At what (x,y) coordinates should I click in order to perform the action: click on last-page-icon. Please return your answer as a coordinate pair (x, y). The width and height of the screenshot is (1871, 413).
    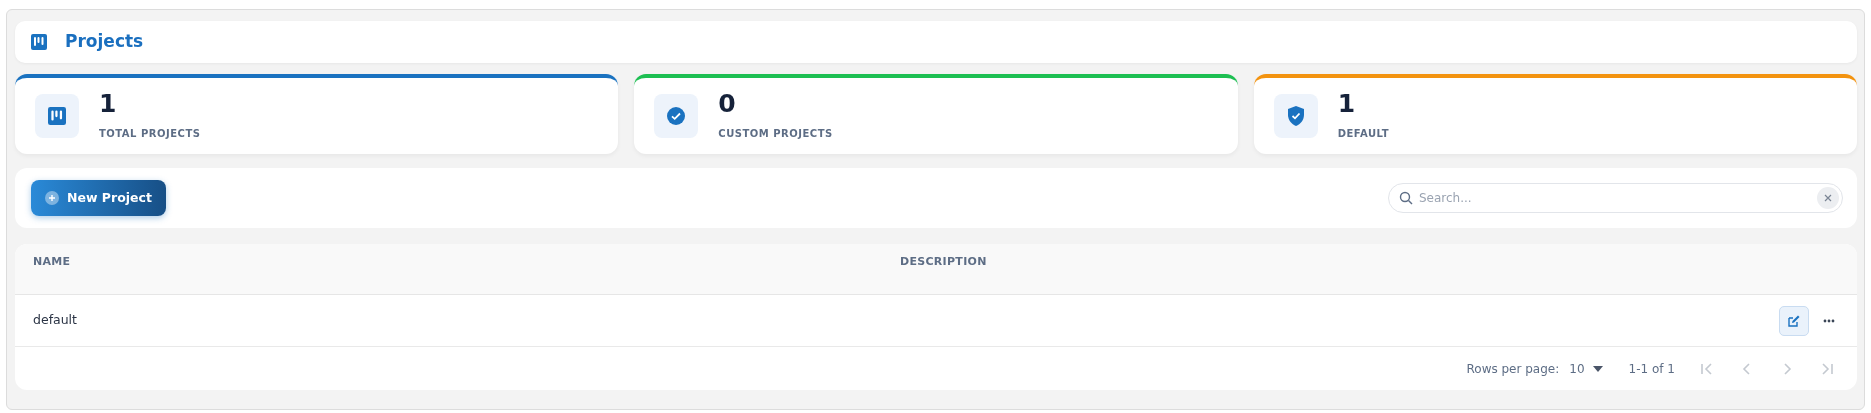
    Looking at the image, I should click on (1827, 368).